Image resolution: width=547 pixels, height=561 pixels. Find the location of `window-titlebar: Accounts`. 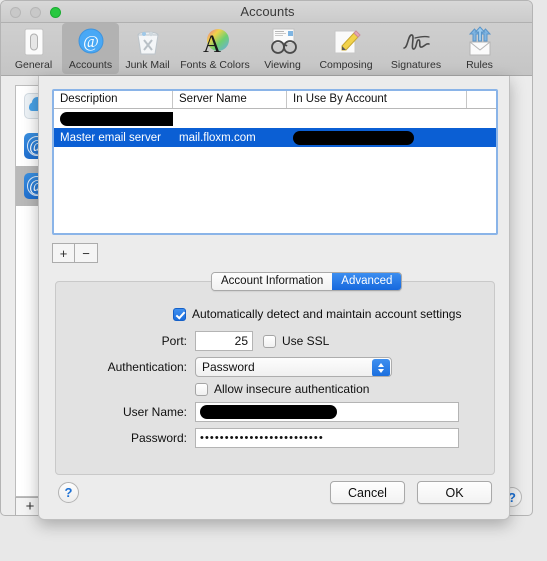

window-titlebar: Accounts is located at coordinates (266, 12).